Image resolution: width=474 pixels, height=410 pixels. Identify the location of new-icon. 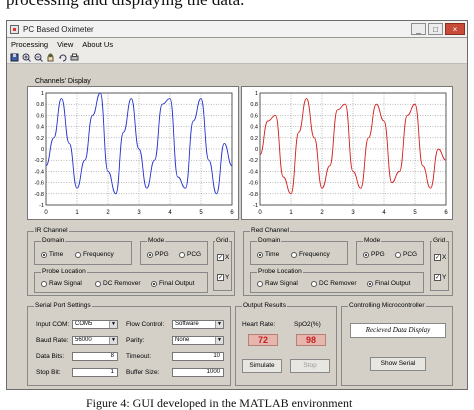
(14, 57).